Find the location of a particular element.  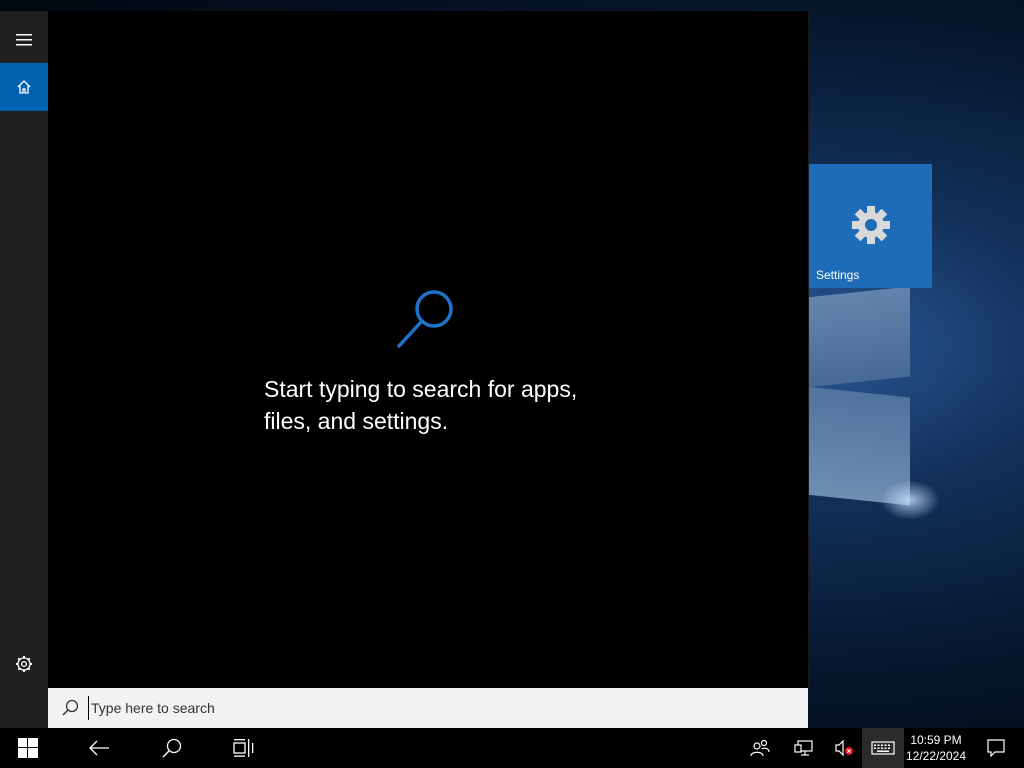

volume-muted-icon is located at coordinates (844, 748).